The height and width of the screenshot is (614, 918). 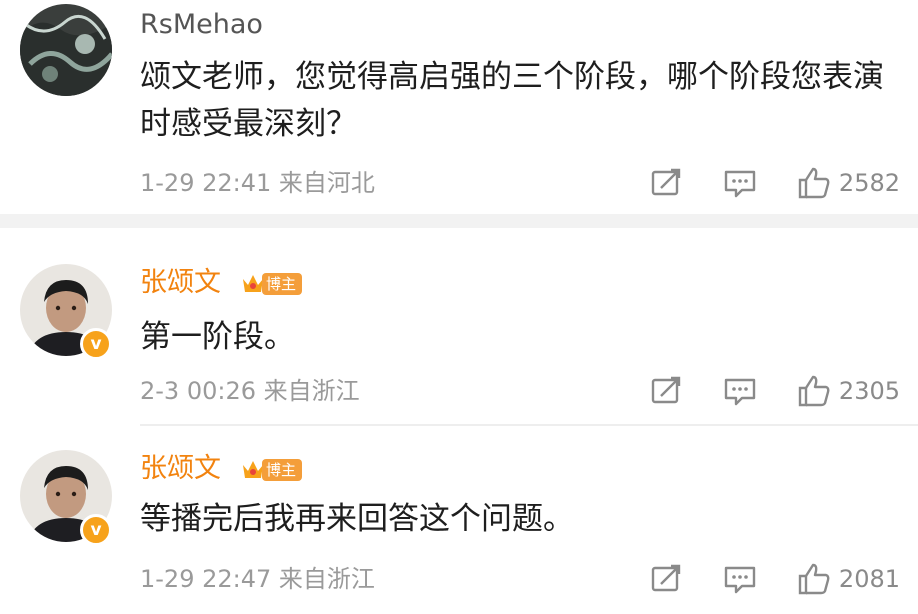 I want to click on username: RsMehao, so click(x=201, y=25).